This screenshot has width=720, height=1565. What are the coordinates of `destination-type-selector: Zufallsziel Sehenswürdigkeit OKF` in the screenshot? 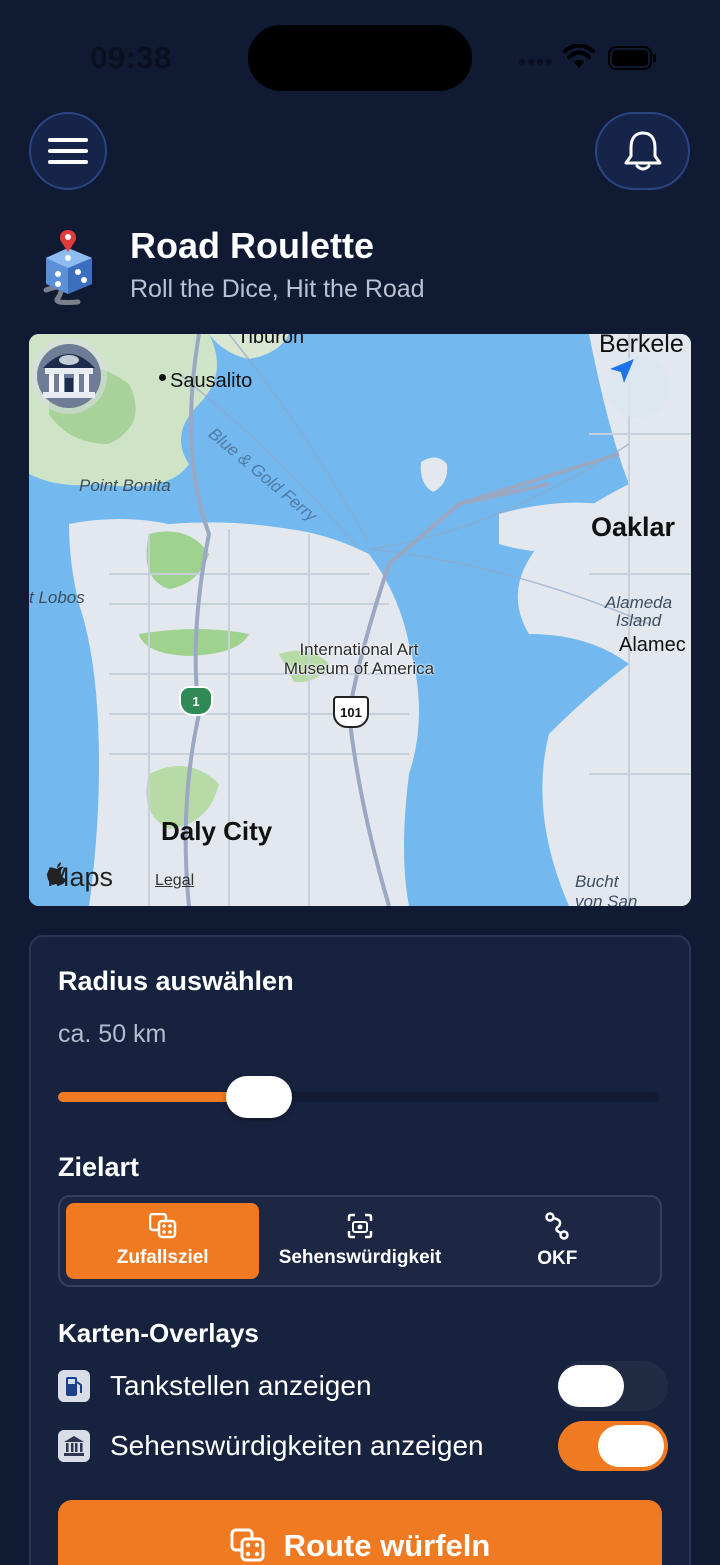 It's located at (360, 1241).